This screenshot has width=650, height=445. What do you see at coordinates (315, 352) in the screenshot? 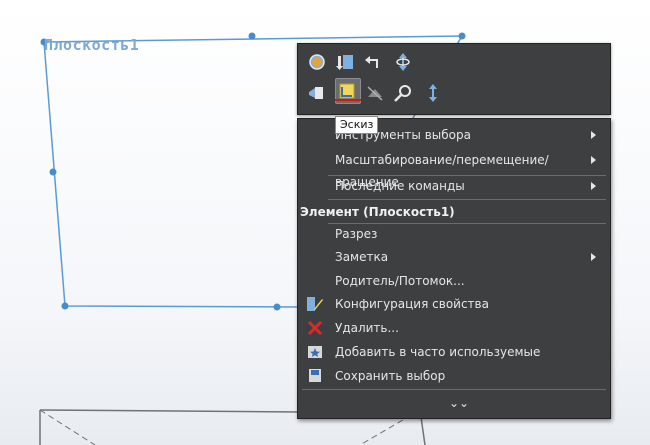
I see `favorites-icon` at bounding box center [315, 352].